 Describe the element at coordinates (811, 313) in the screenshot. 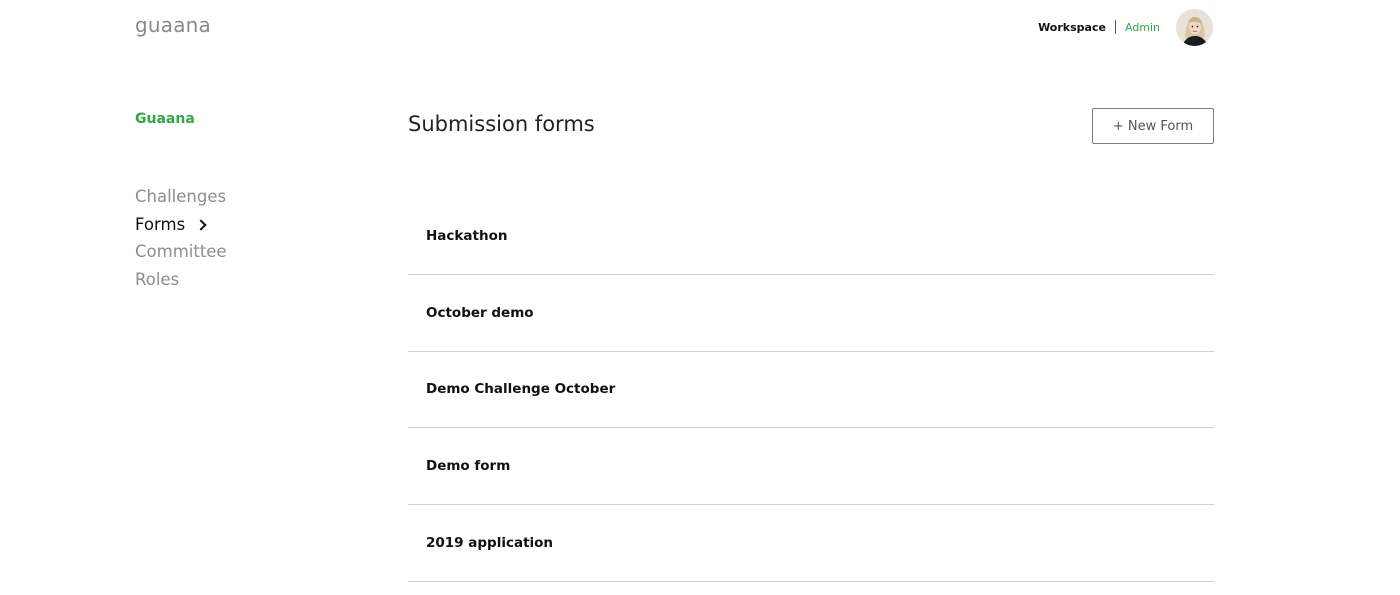

I see `list-item: October demo` at that location.